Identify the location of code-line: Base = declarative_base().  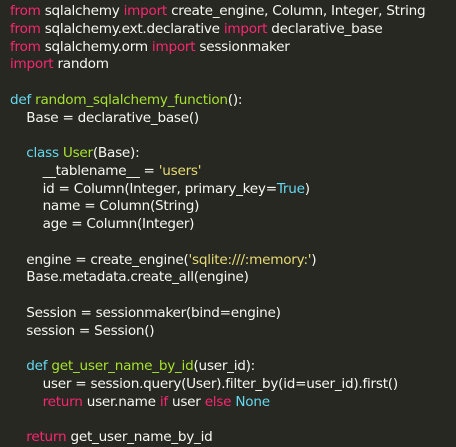
(233, 119).